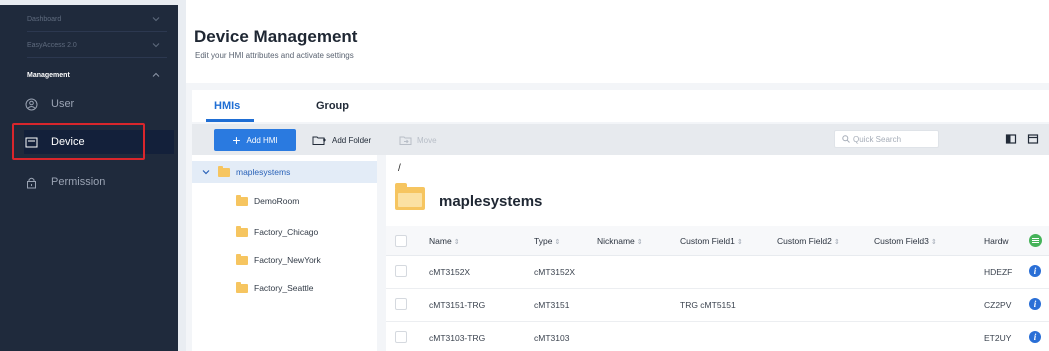 Image resolution: width=1049 pixels, height=351 pixels. I want to click on sidebar-item-permission: Permission, so click(99, 182).